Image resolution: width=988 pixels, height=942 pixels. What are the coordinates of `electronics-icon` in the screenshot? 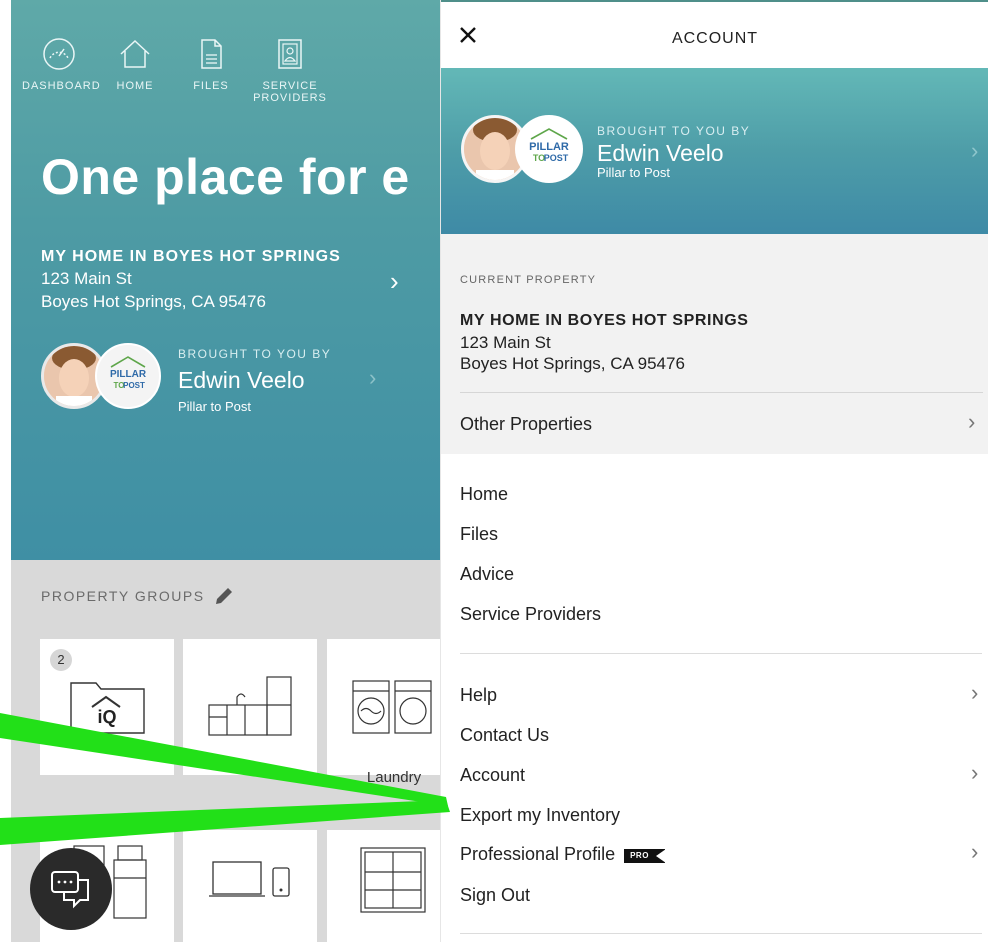 It's located at (249, 879).